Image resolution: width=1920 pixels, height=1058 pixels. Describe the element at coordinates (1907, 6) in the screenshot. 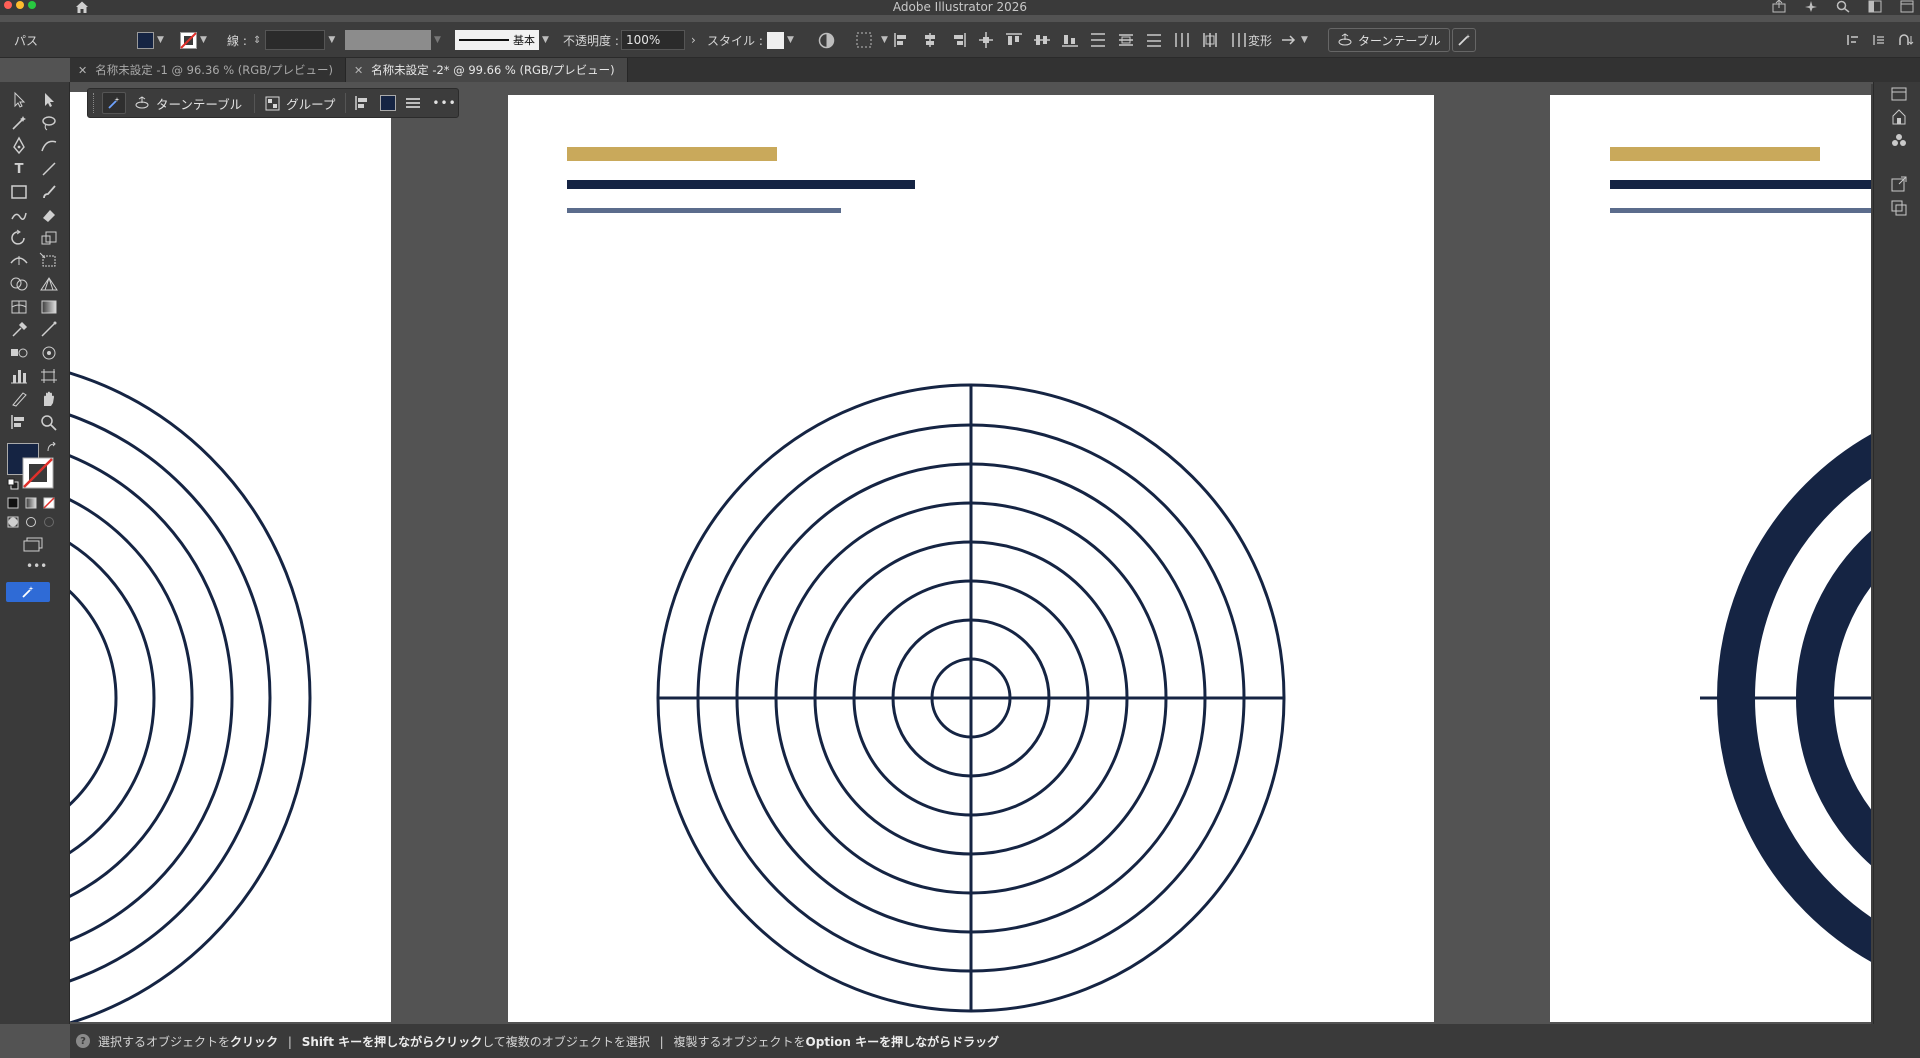

I see `arrange-icon` at that location.